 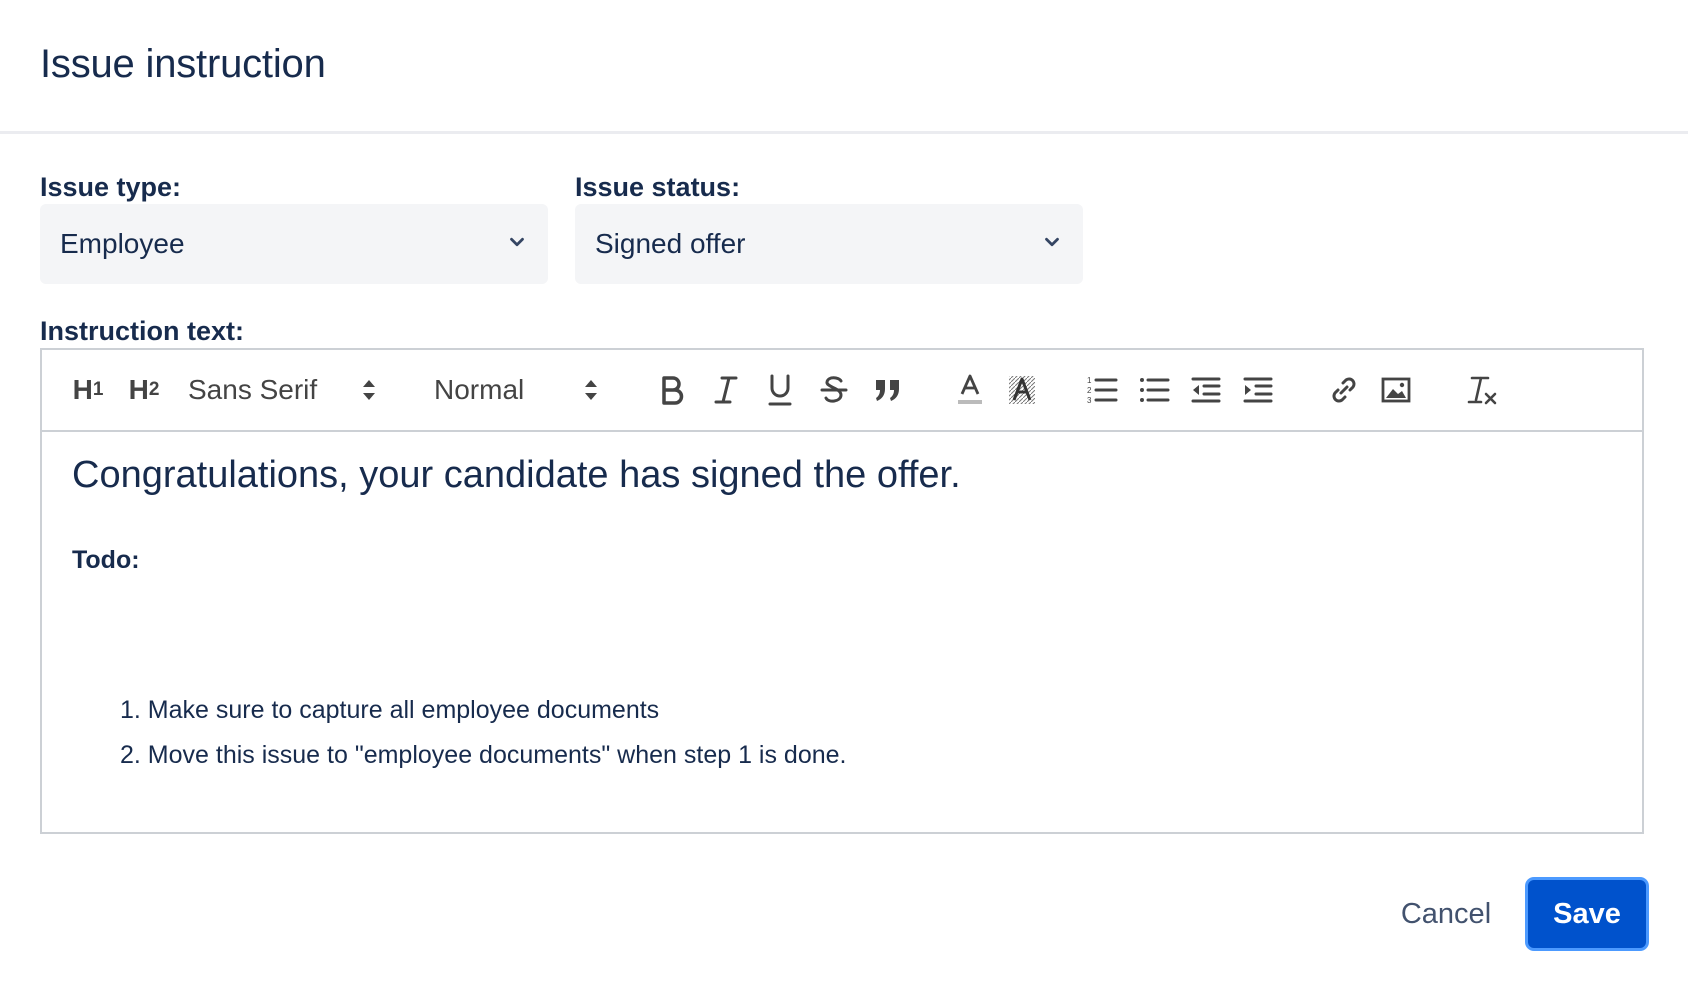 What do you see at coordinates (294, 244) in the screenshot?
I see `issue-type-select: Employee` at bounding box center [294, 244].